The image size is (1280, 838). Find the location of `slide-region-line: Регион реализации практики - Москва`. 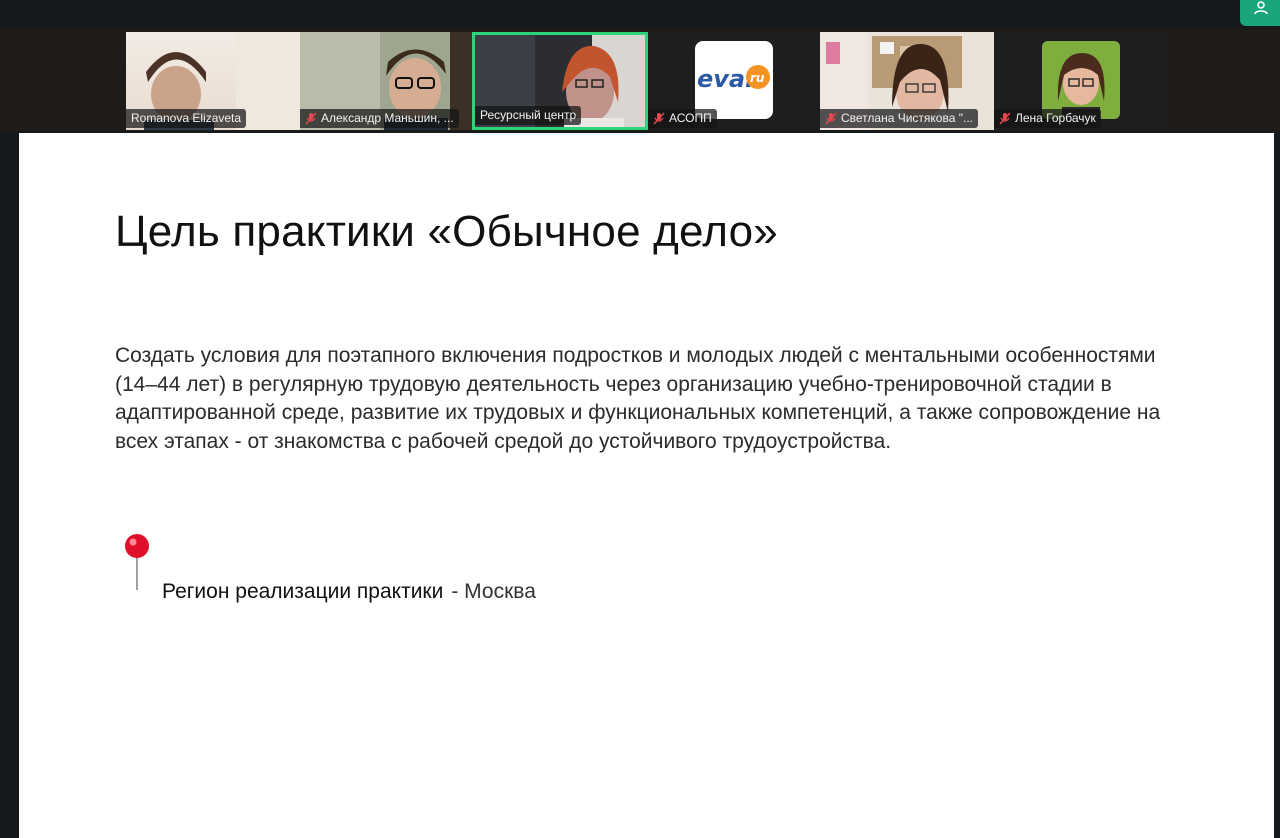

slide-region-line: Регион реализации практики - Москва is located at coordinates (349, 592).